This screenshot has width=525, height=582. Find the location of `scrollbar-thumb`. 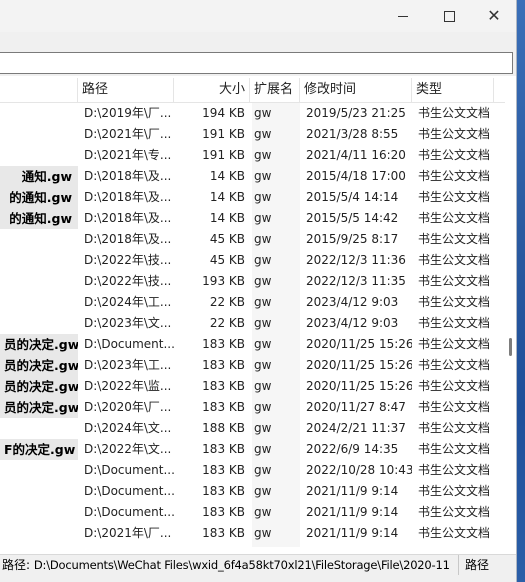

scrollbar-thumb is located at coordinates (510, 347).